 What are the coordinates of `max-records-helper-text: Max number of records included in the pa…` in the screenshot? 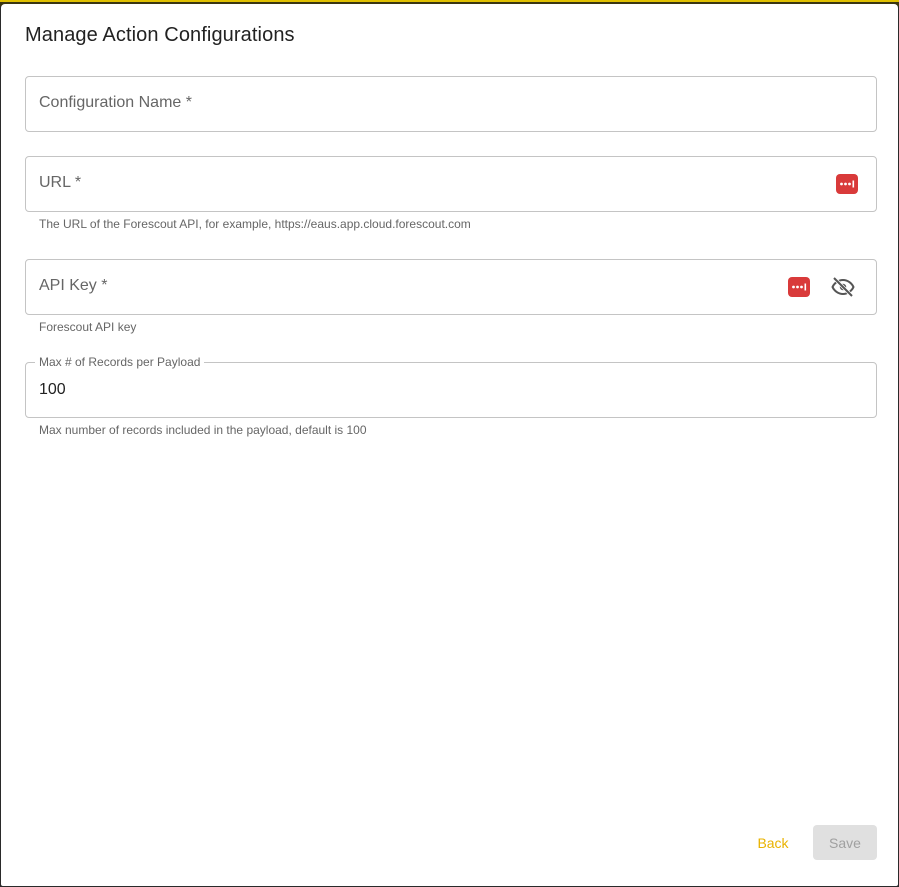 It's located at (203, 430).